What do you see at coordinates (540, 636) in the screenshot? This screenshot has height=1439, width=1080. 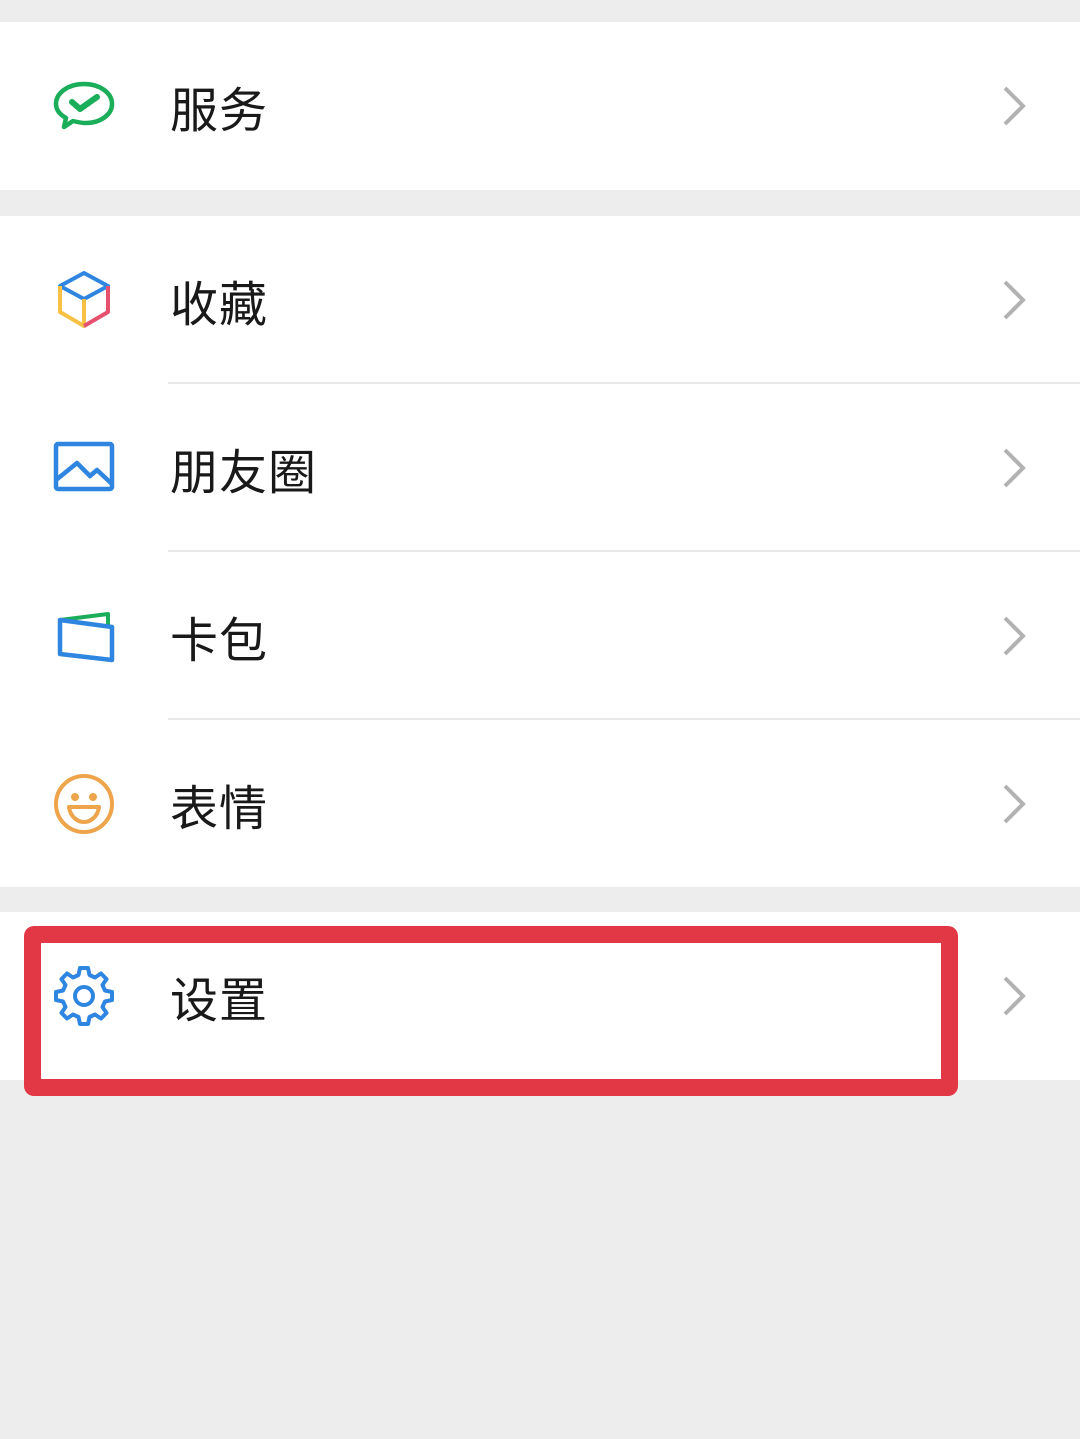 I see `menu-item-card-wallet: 卡包` at bounding box center [540, 636].